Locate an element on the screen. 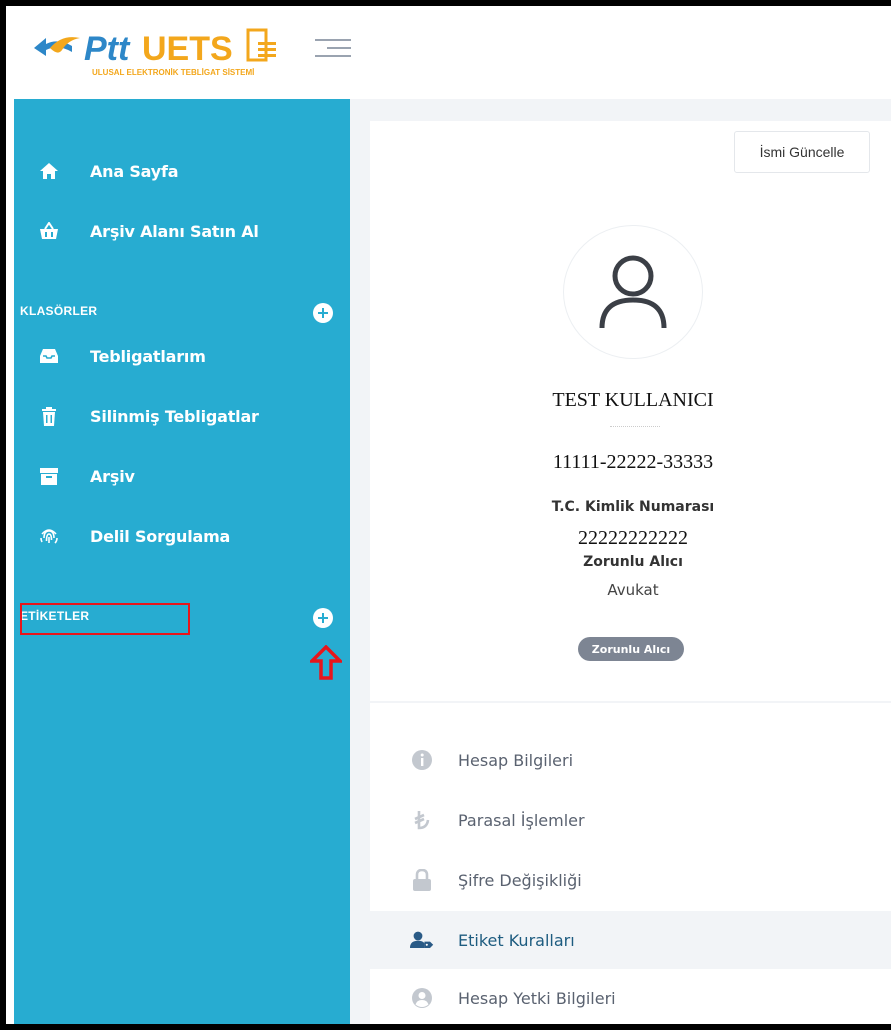  lock-icon is located at coordinates (422, 880).